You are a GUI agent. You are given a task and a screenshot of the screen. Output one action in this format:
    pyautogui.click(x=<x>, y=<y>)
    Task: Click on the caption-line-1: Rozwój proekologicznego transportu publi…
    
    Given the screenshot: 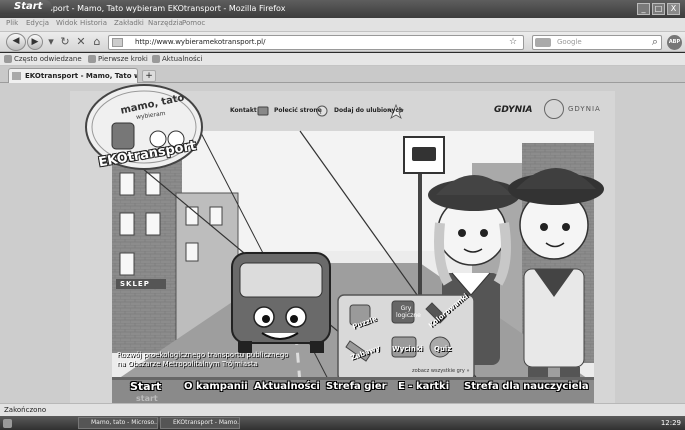 What is the action you would take?
    pyautogui.click(x=203, y=355)
    